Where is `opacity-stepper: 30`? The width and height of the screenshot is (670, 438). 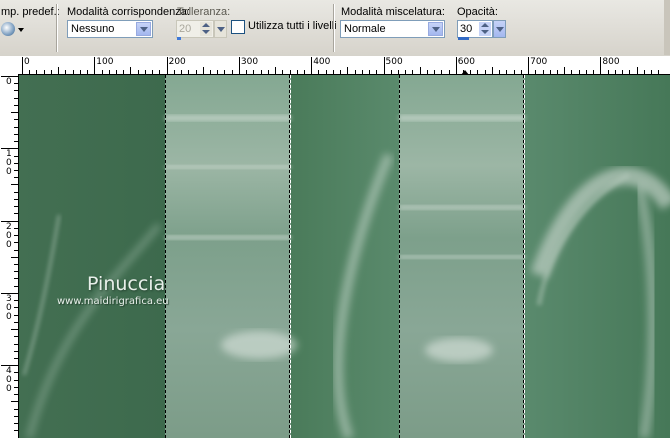 opacity-stepper: 30 is located at coordinates (481, 29).